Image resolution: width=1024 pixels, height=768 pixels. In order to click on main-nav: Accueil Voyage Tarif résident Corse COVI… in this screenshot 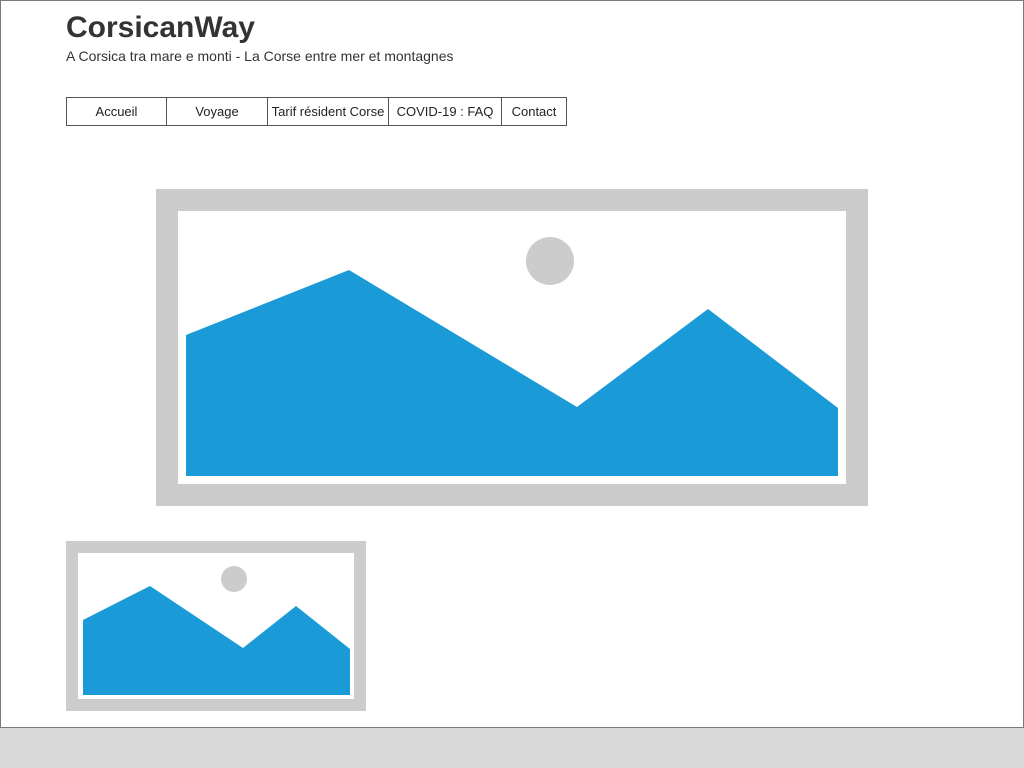, I will do `click(316, 111)`.